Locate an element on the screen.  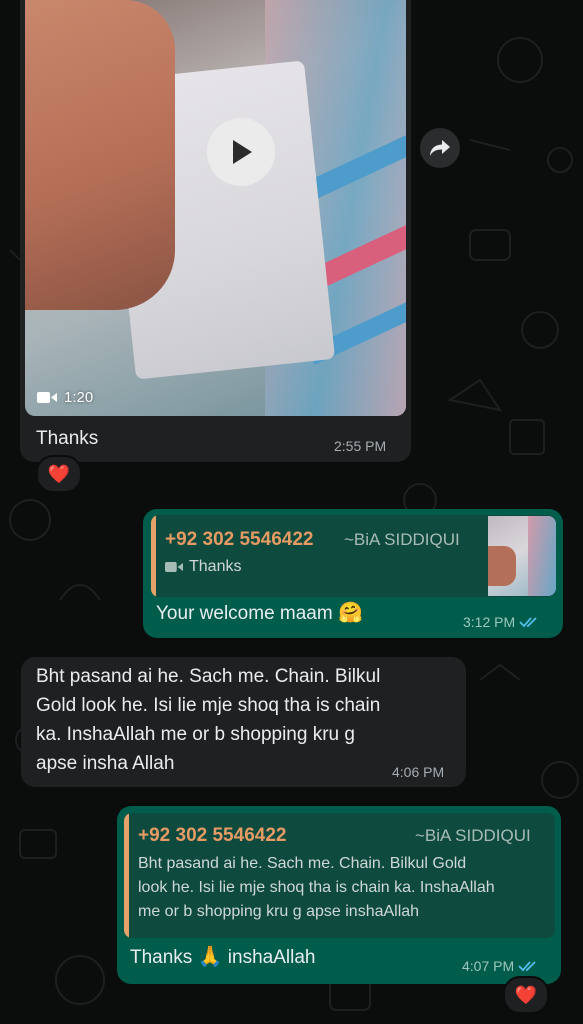
quote-line: me or b shopping kru g apse inshaAllah is located at coordinates (279, 911).